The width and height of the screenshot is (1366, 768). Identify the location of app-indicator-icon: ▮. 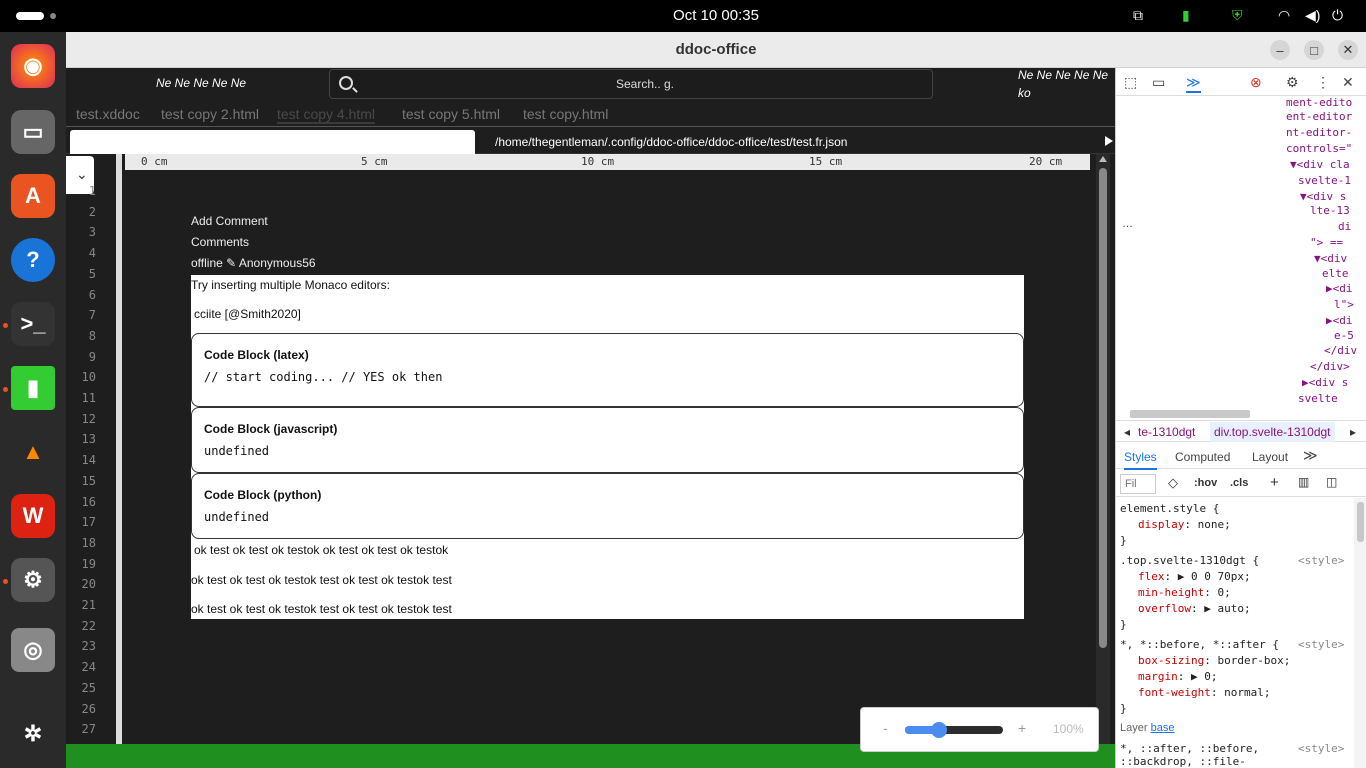
(1186, 15).